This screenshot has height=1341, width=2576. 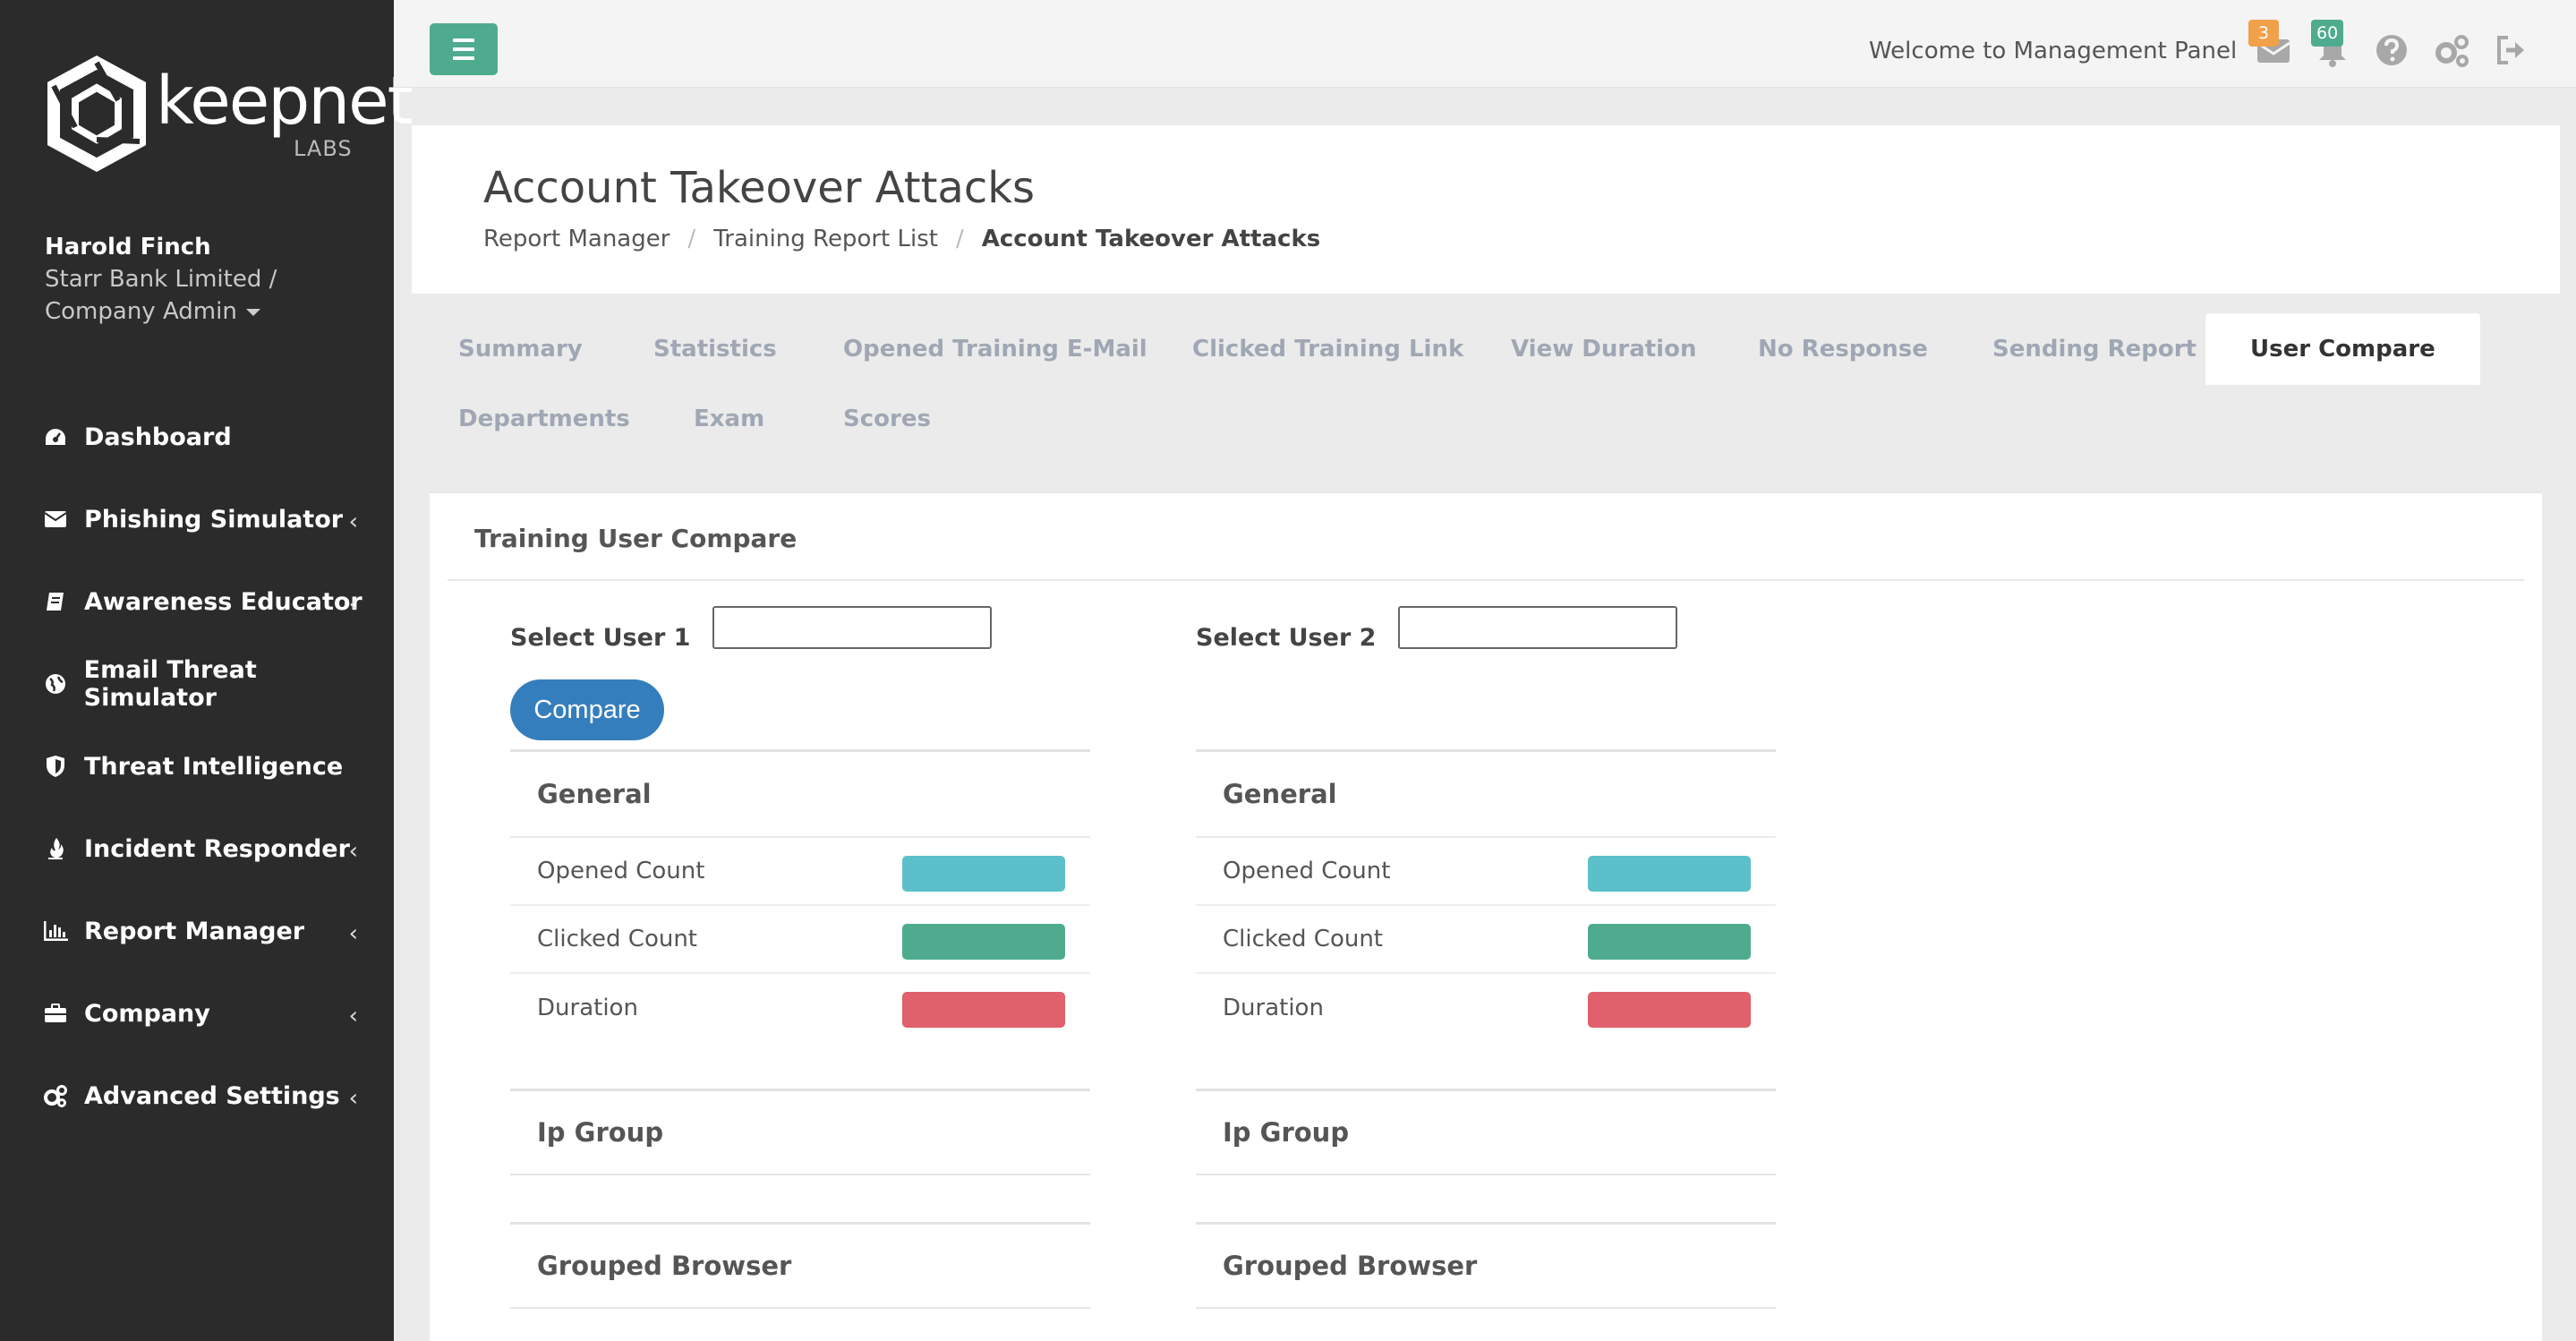 I want to click on tab-statistics: Statistics, so click(x=715, y=349).